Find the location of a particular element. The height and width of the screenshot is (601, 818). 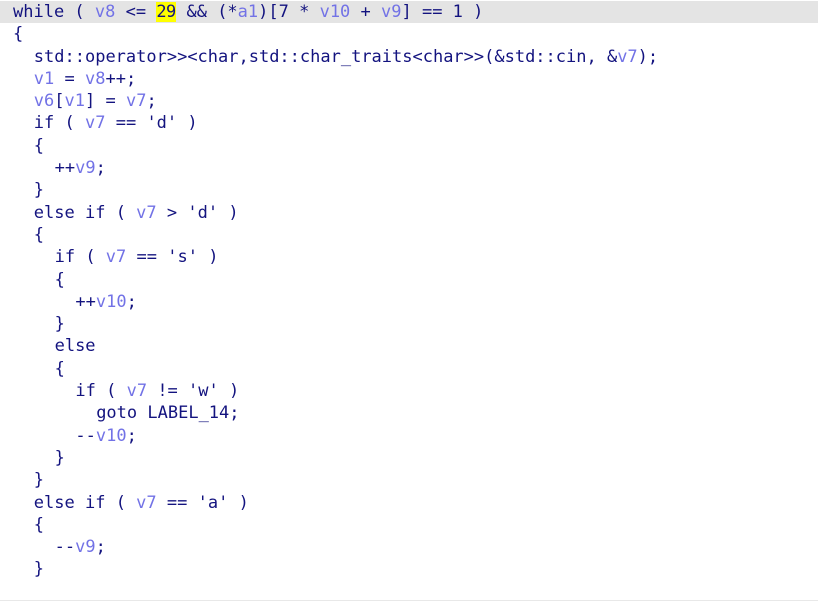

code-line: if ( v7 == 'd' ) is located at coordinates (409, 123).